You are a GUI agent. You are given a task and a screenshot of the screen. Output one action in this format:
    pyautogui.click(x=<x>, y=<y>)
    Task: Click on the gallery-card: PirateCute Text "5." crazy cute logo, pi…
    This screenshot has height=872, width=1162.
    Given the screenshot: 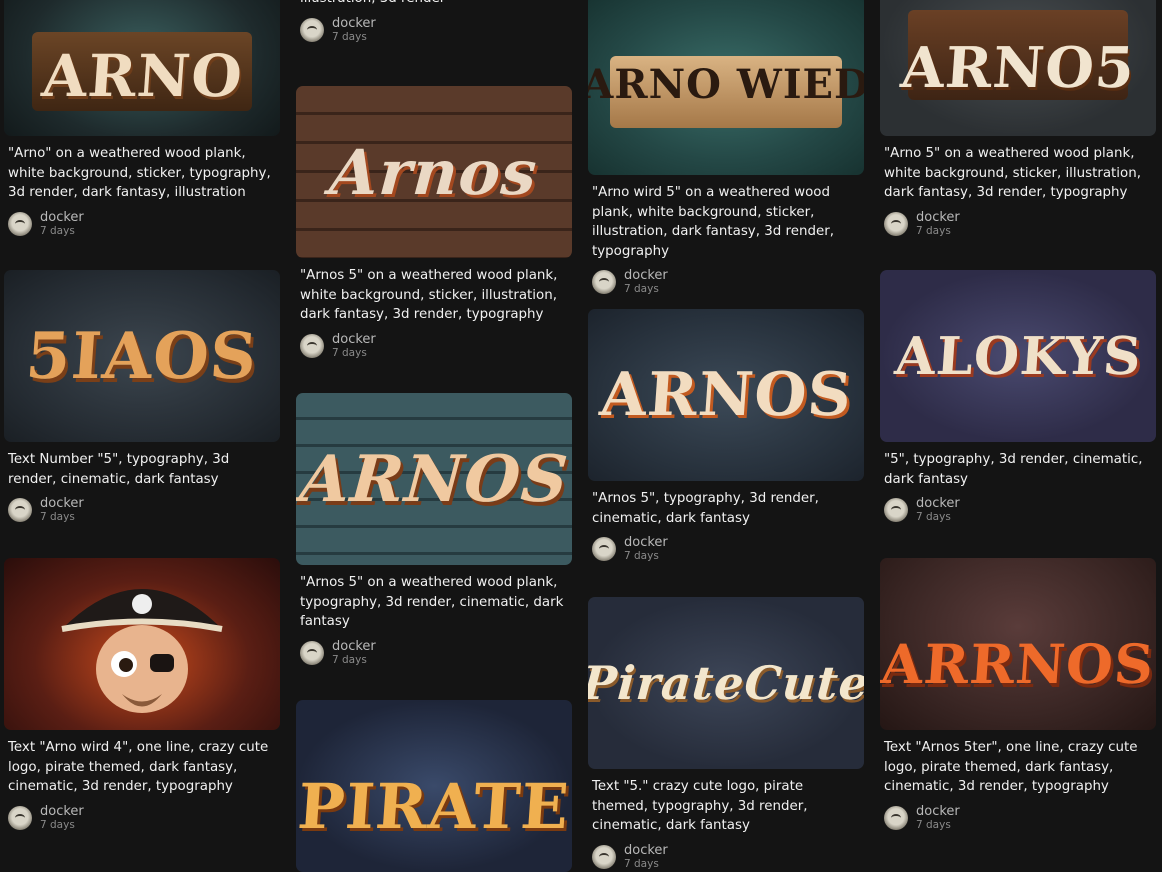 What is the action you would take?
    pyautogui.click(x=726, y=734)
    